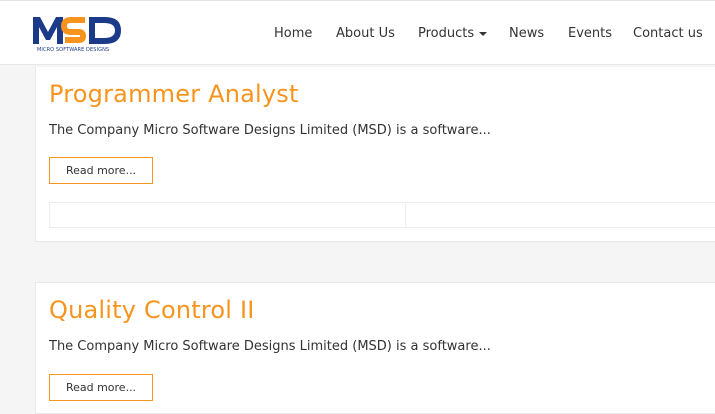 The image size is (715, 414). I want to click on job-meta-row, so click(382, 215).